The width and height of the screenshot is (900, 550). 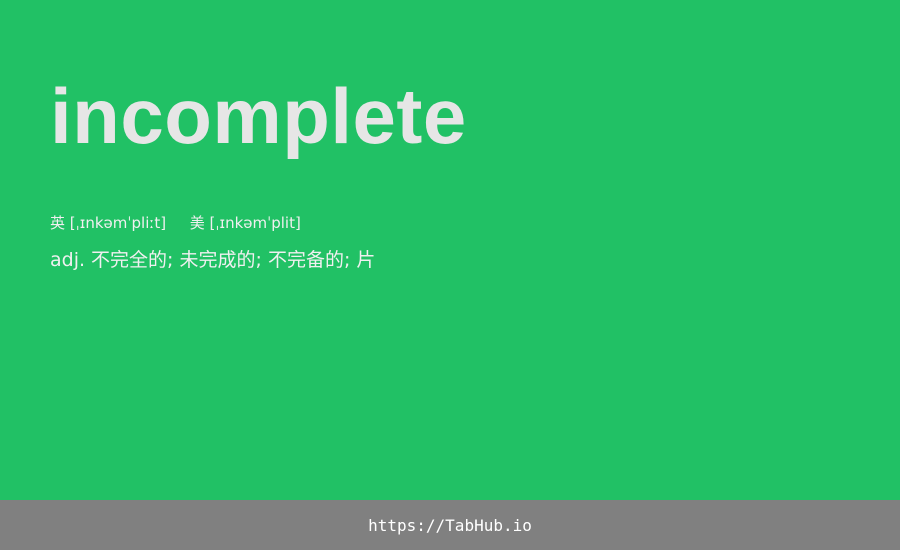 What do you see at coordinates (258, 116) in the screenshot?
I see `headword: incomplete` at bounding box center [258, 116].